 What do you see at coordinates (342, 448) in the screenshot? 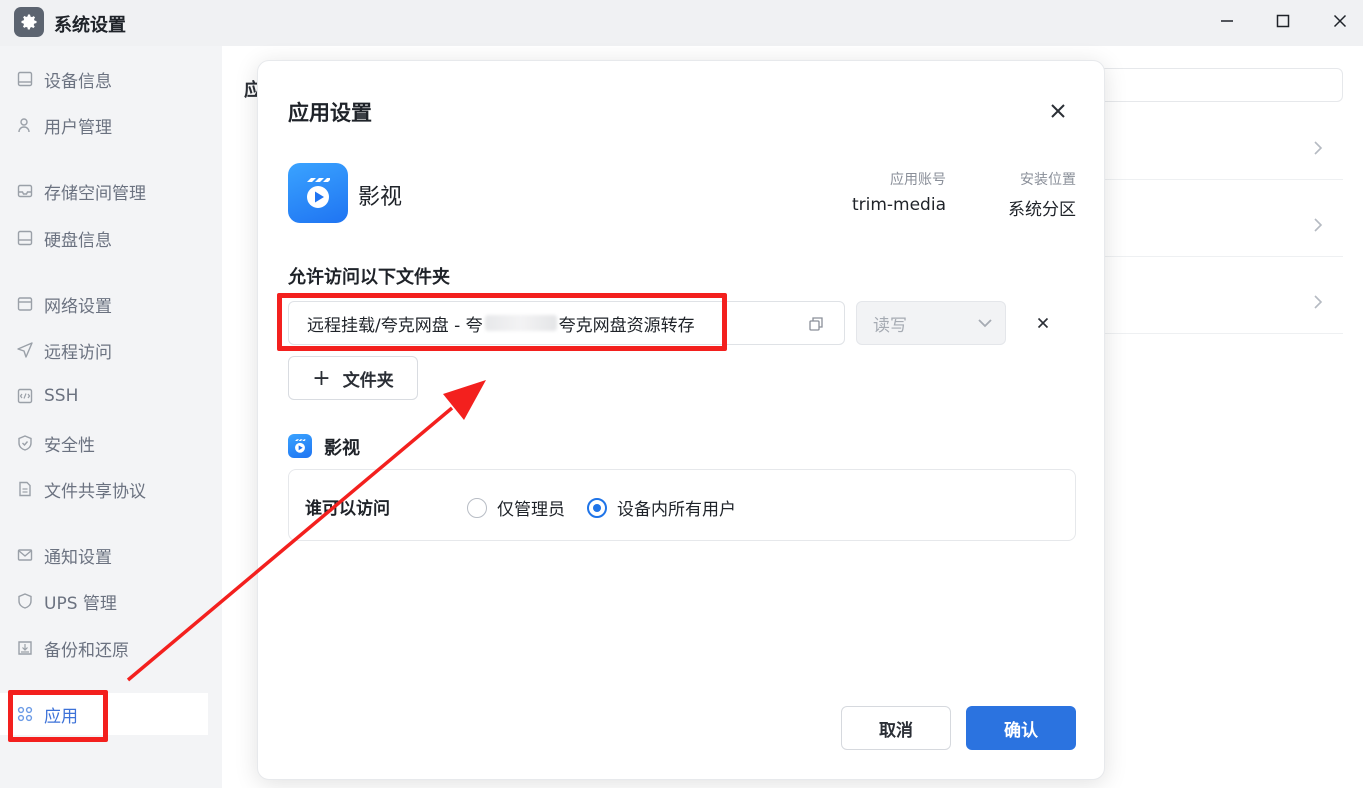
I see `app-section-title: 影视` at bounding box center [342, 448].